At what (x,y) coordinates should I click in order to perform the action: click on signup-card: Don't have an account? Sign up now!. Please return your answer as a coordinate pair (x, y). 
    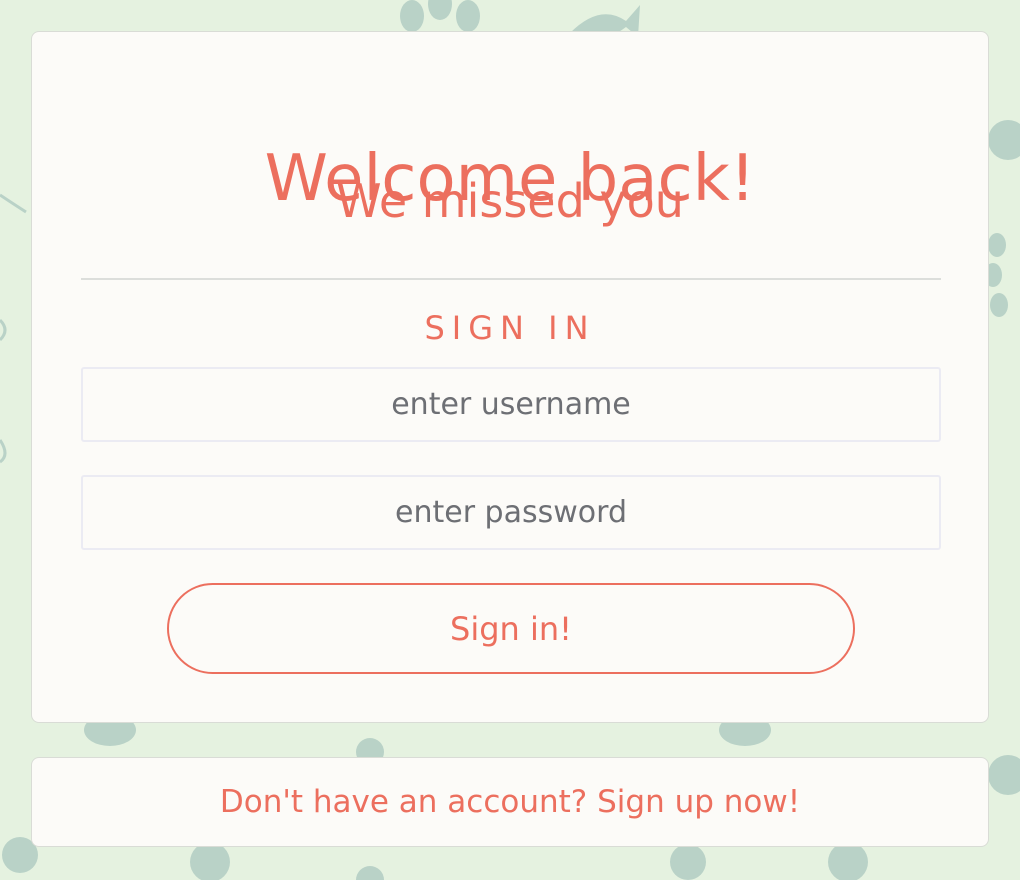
    Looking at the image, I should click on (510, 802).